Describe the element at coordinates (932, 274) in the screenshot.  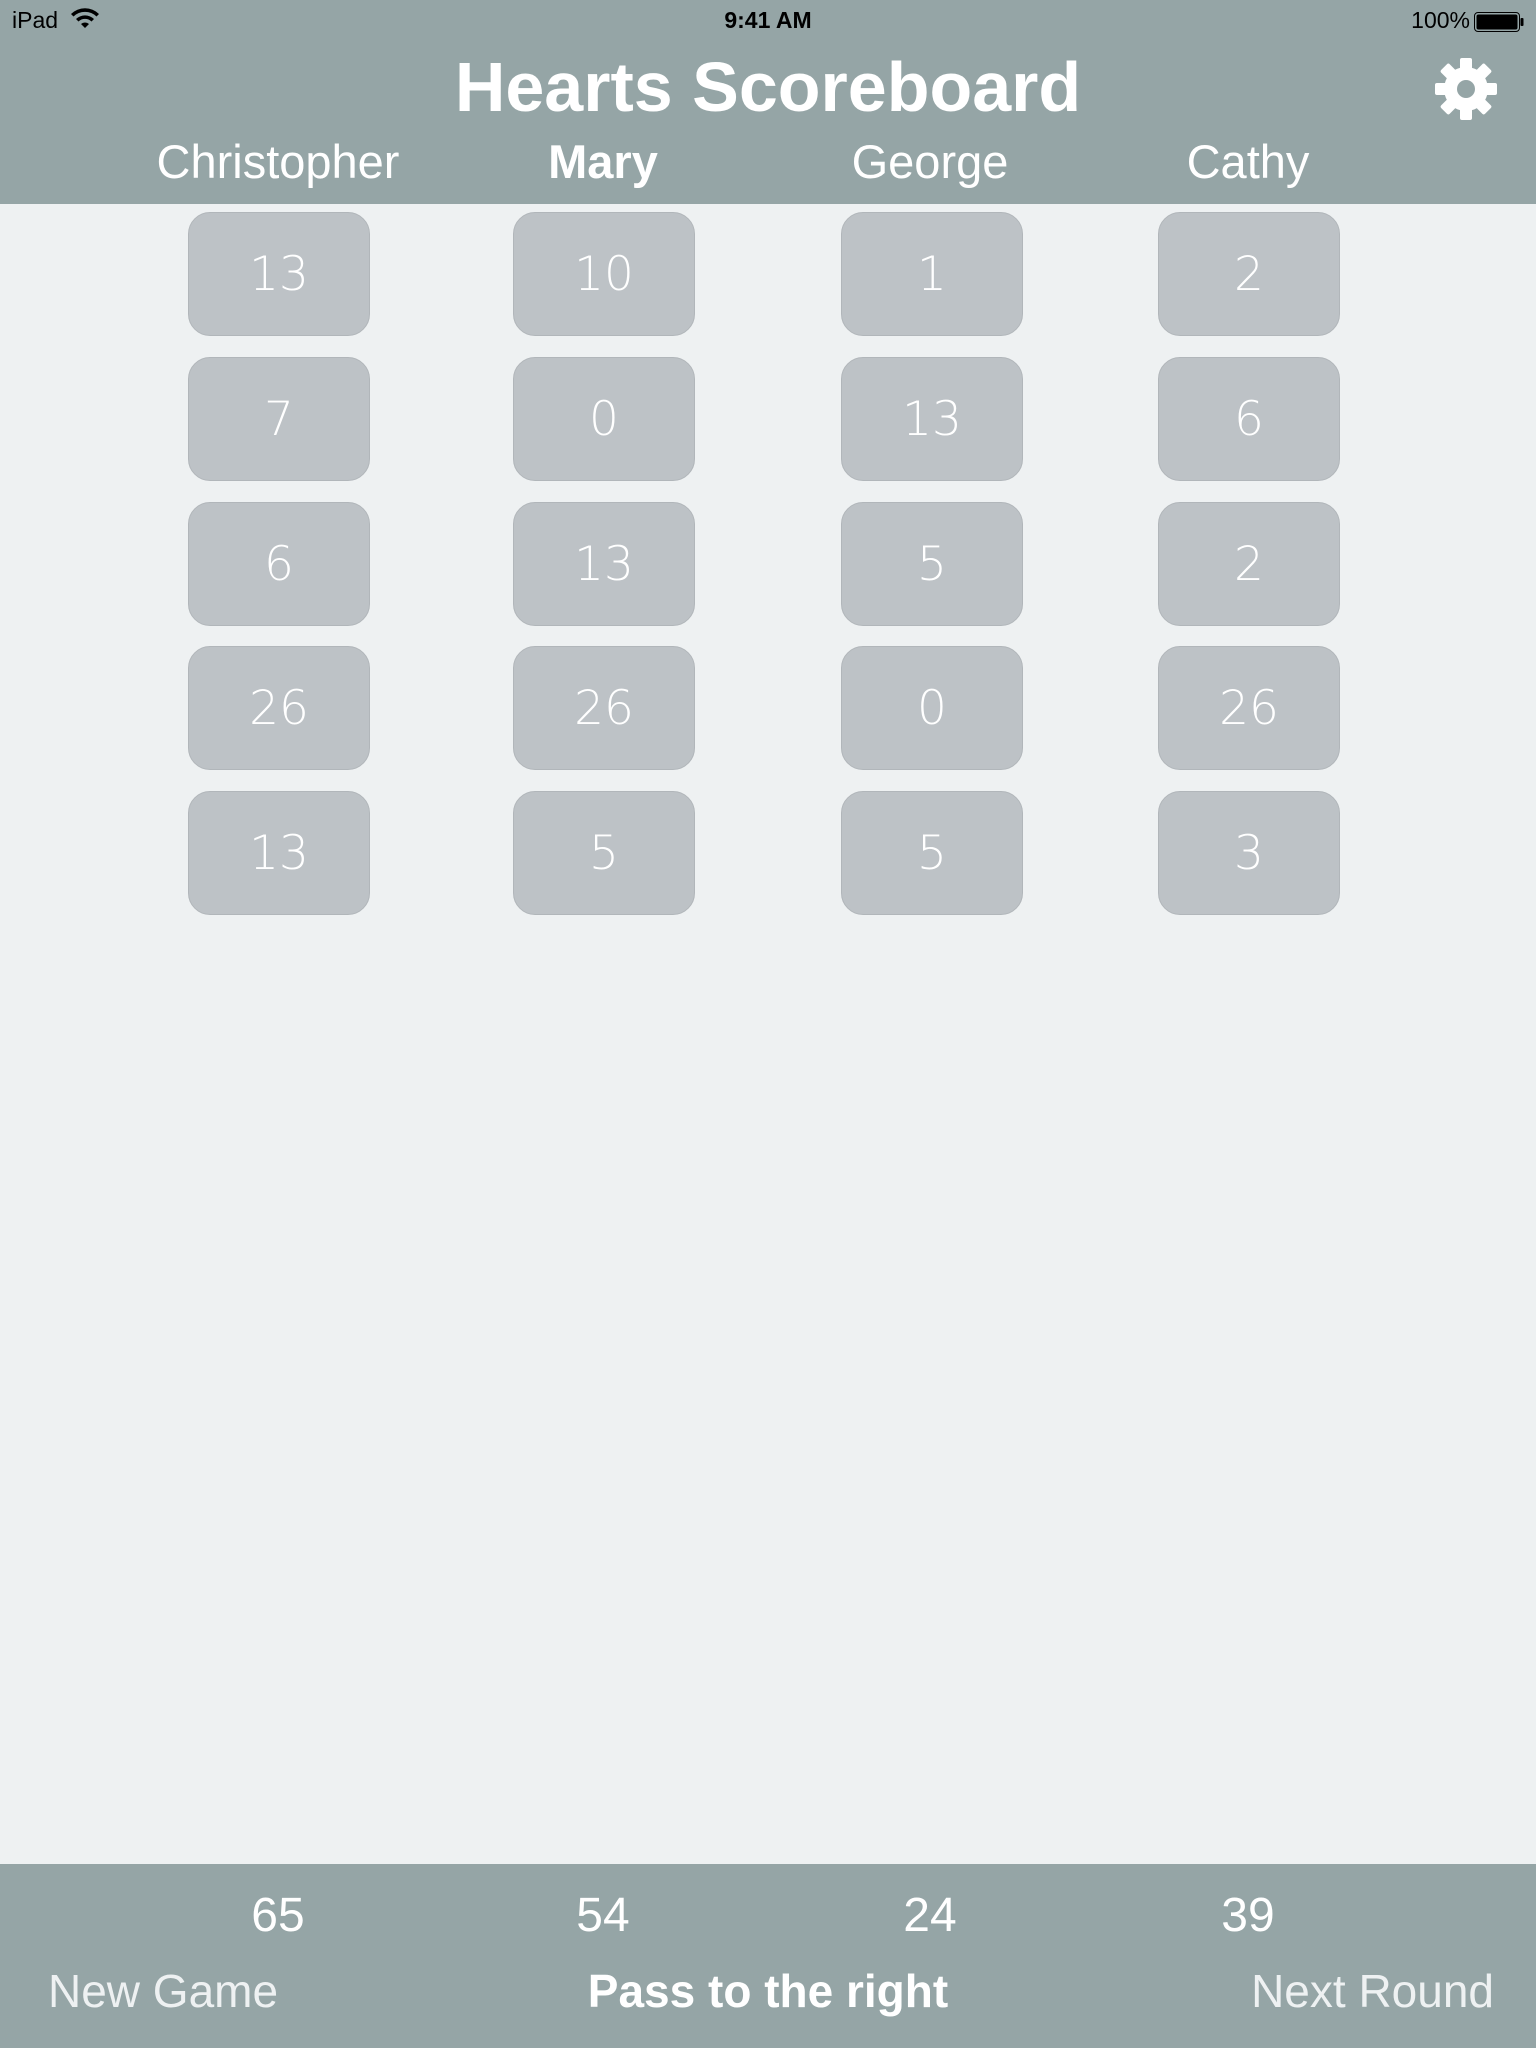
I see `score-cell: 1` at that location.